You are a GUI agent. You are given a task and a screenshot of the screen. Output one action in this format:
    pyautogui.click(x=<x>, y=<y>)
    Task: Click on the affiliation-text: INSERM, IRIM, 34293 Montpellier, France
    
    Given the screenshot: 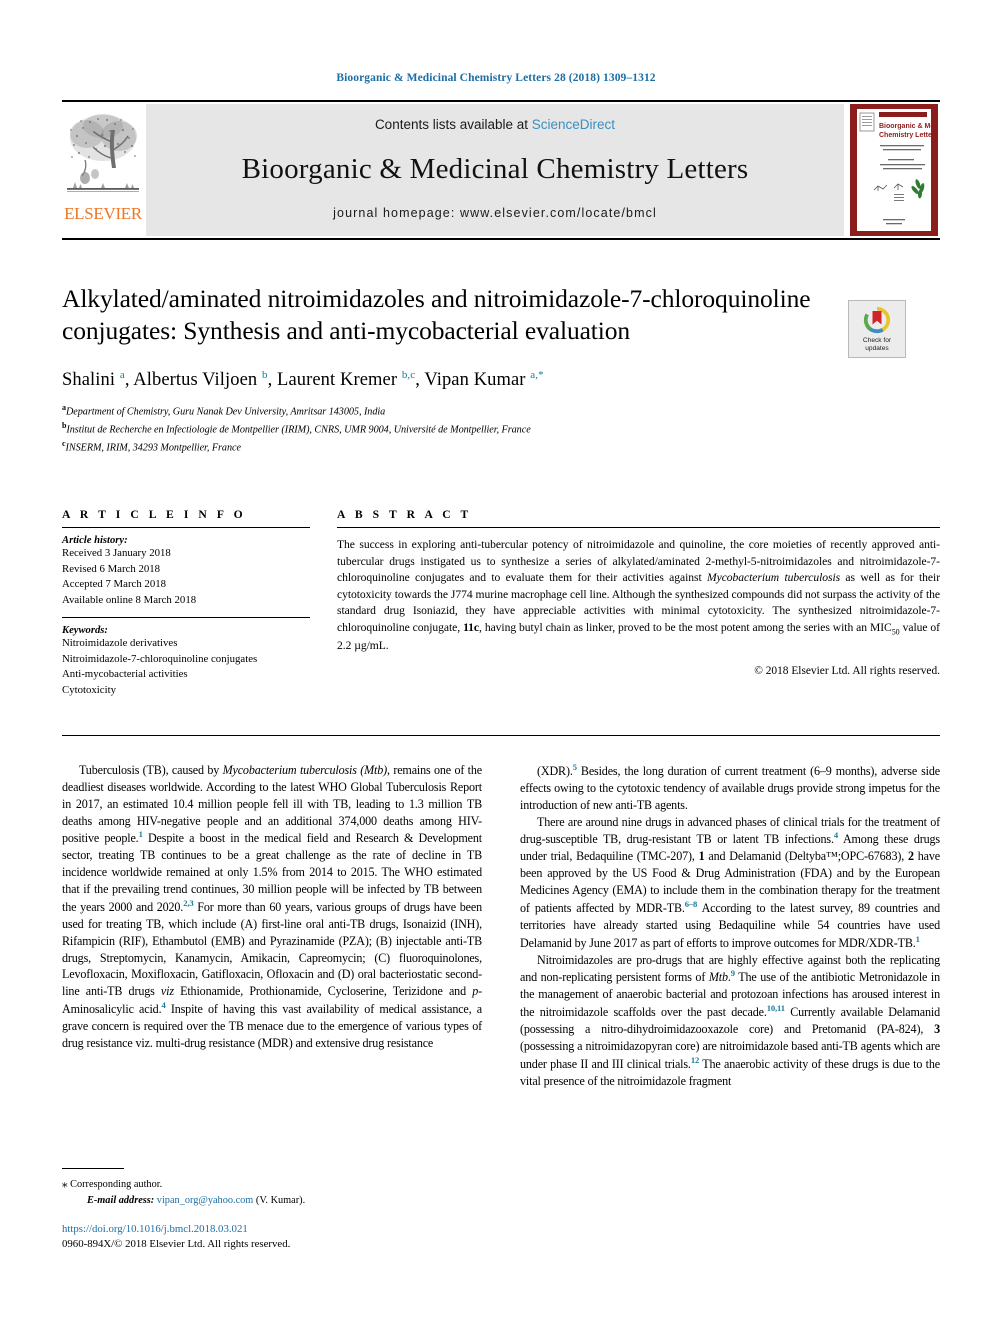 What is the action you would take?
    pyautogui.click(x=153, y=448)
    